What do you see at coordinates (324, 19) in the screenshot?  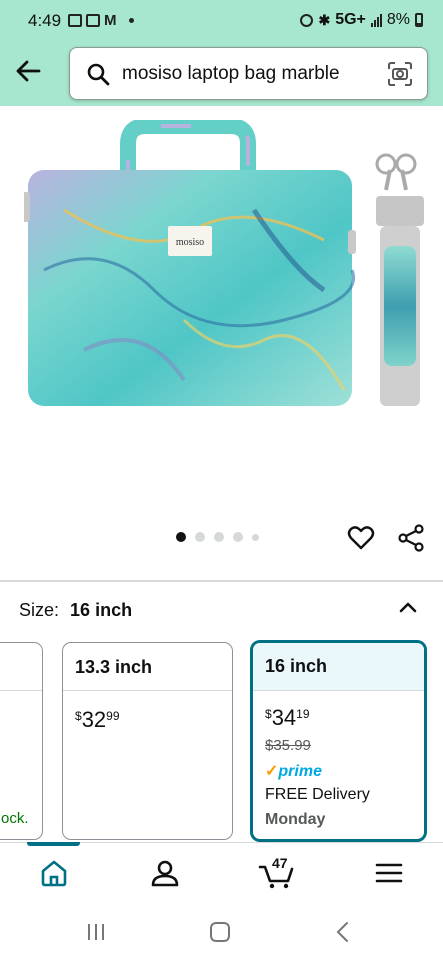 I see `bluetooth-icon: ✱` at bounding box center [324, 19].